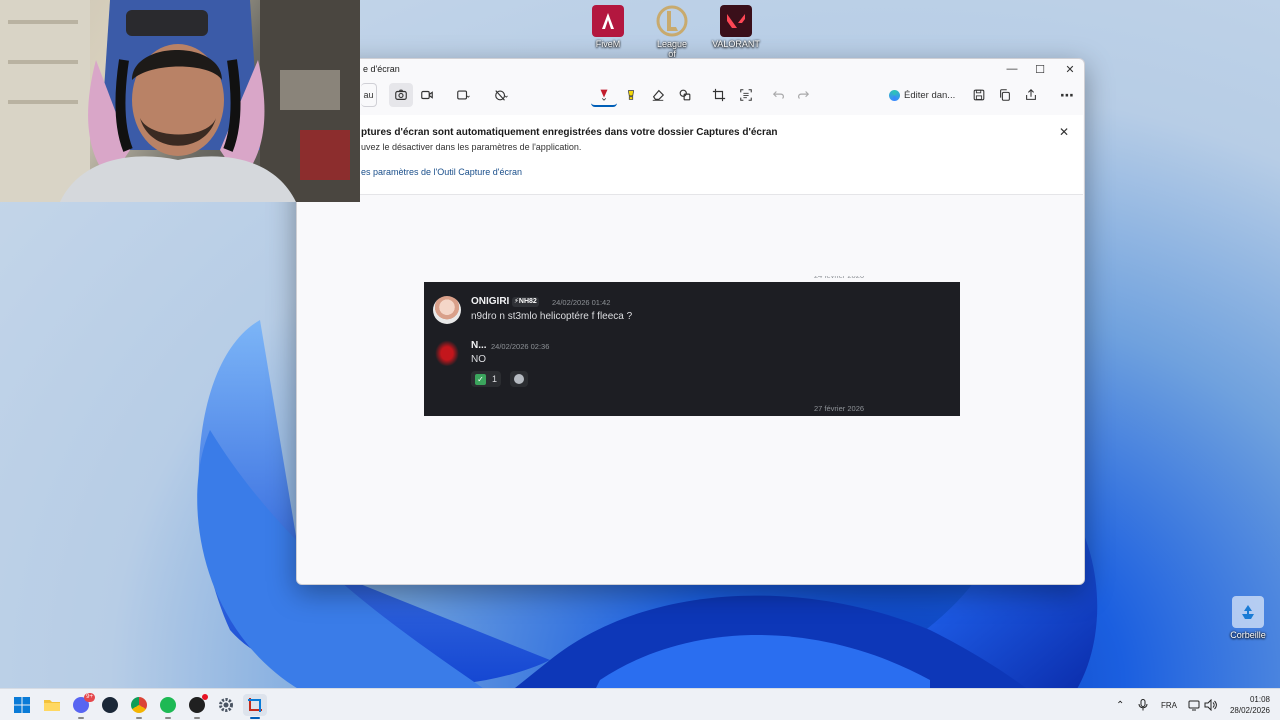 The image size is (1280, 720). I want to click on windows-logo-icon, so click(22, 705).